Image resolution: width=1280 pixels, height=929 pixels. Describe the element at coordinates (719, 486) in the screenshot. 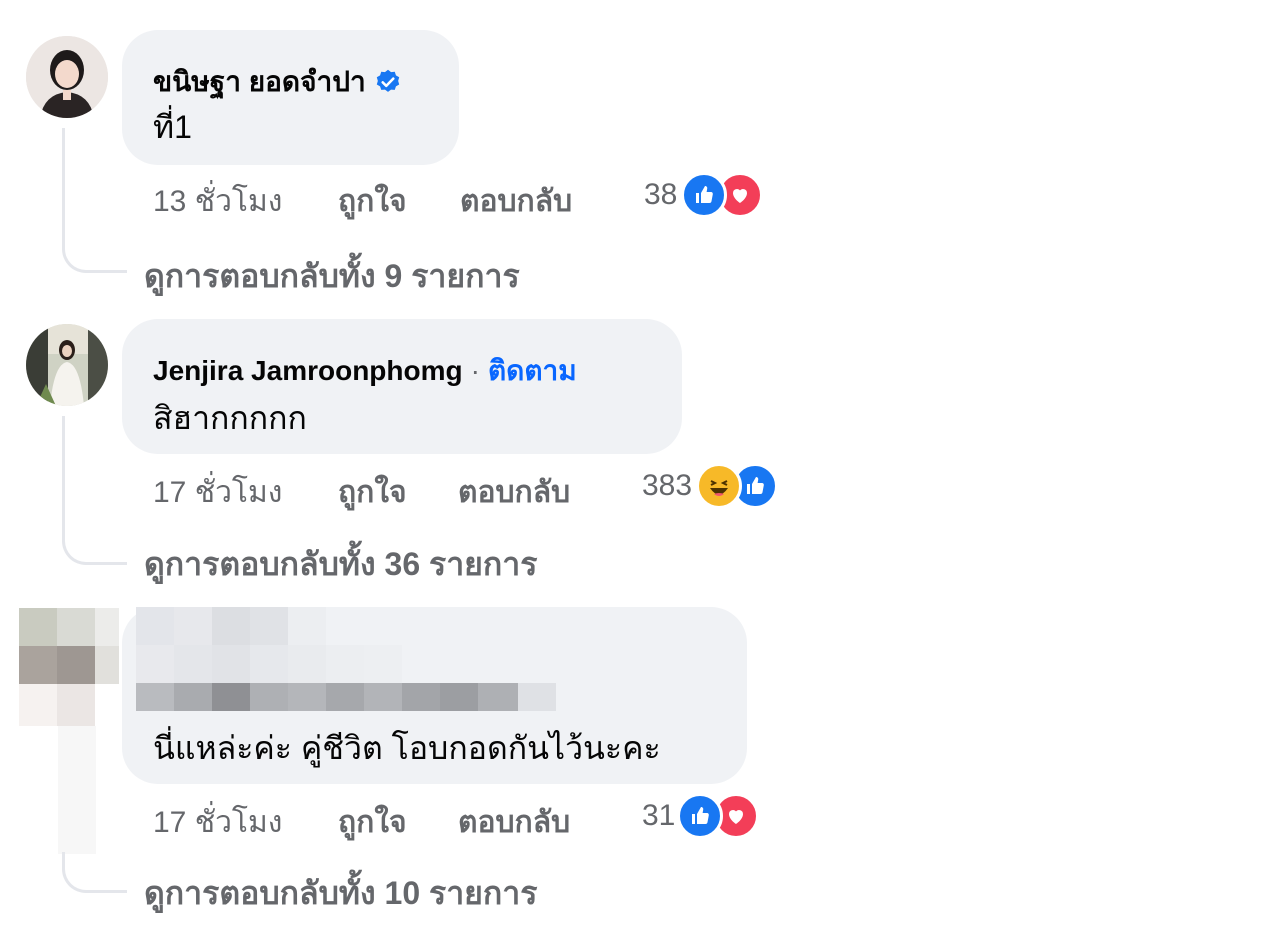

I see `haha-icon` at that location.